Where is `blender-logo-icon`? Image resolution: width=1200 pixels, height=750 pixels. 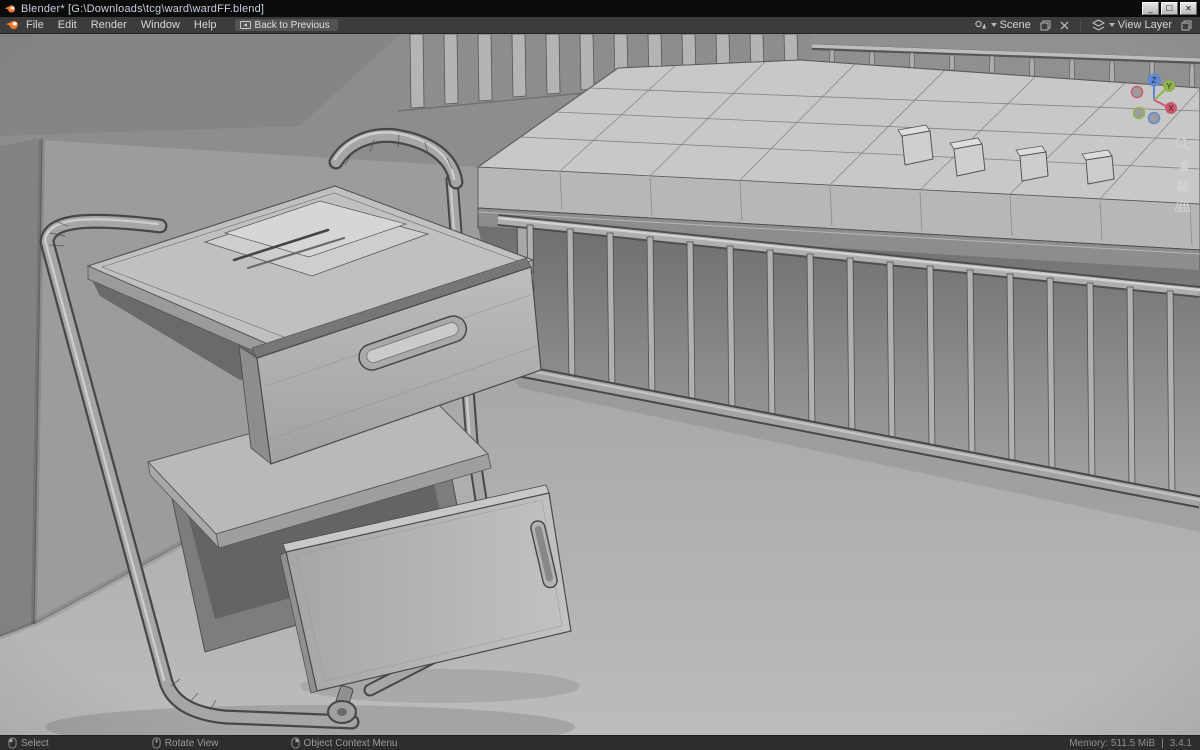
blender-logo-icon is located at coordinates (10, 8).